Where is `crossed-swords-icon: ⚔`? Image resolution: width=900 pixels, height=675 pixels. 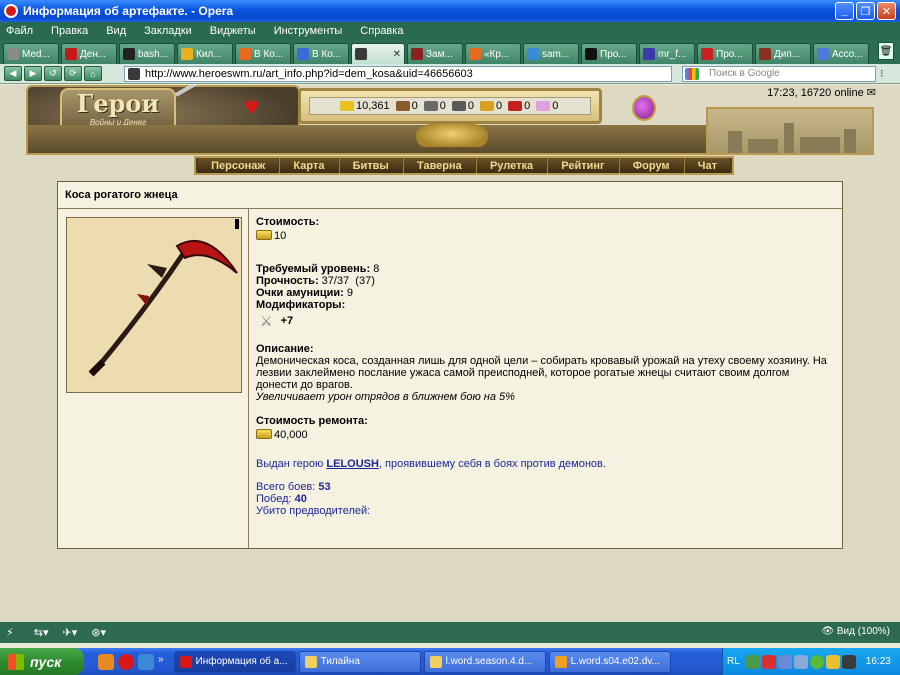 crossed-swords-icon: ⚔ is located at coordinates (266, 321).